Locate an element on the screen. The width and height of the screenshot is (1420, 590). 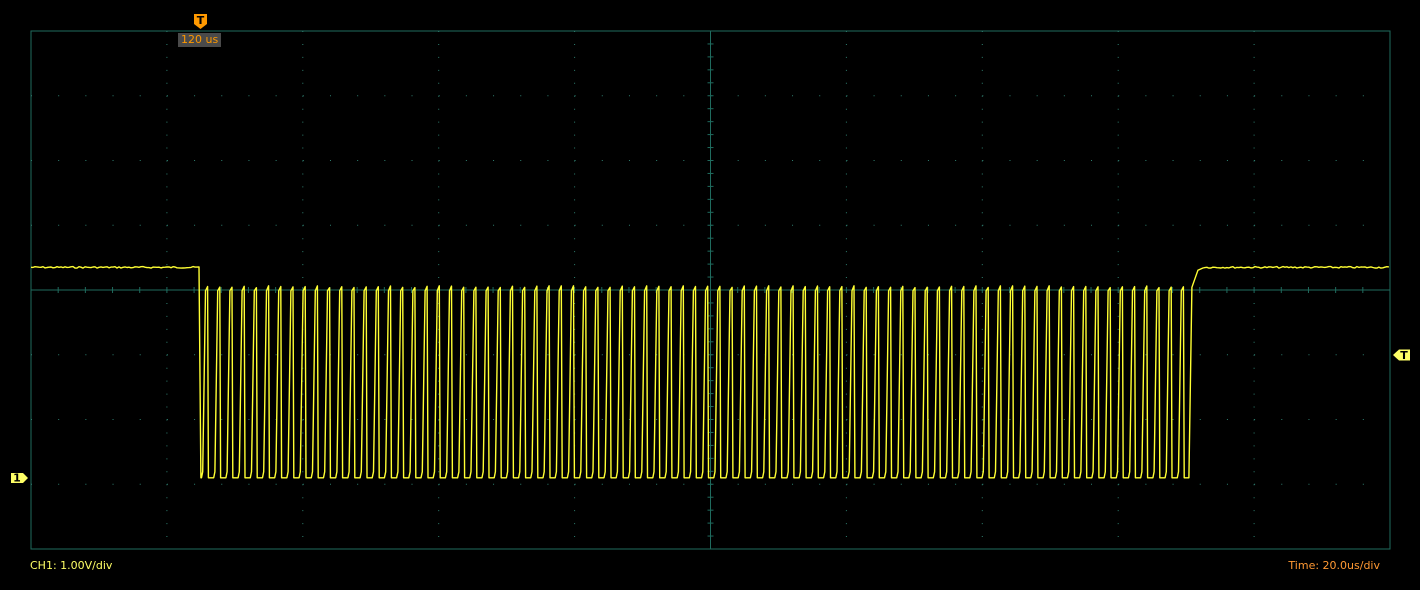
trigger-marker-icon: T is located at coordinates (200, 21).